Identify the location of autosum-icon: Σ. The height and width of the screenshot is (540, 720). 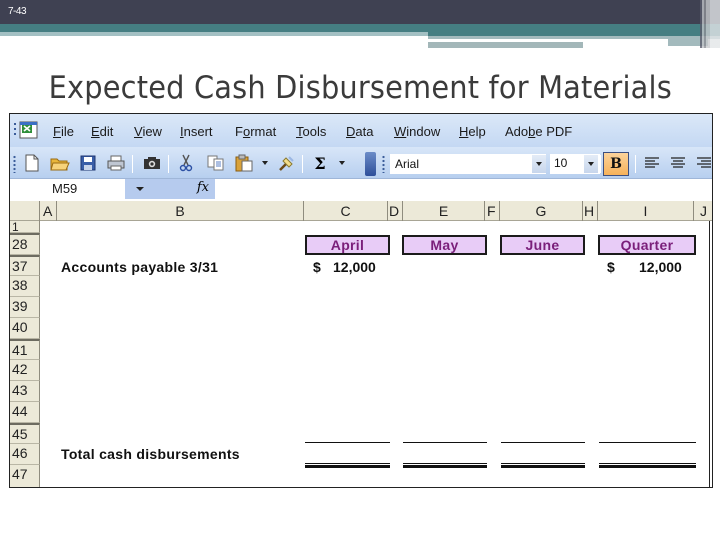
(320, 163).